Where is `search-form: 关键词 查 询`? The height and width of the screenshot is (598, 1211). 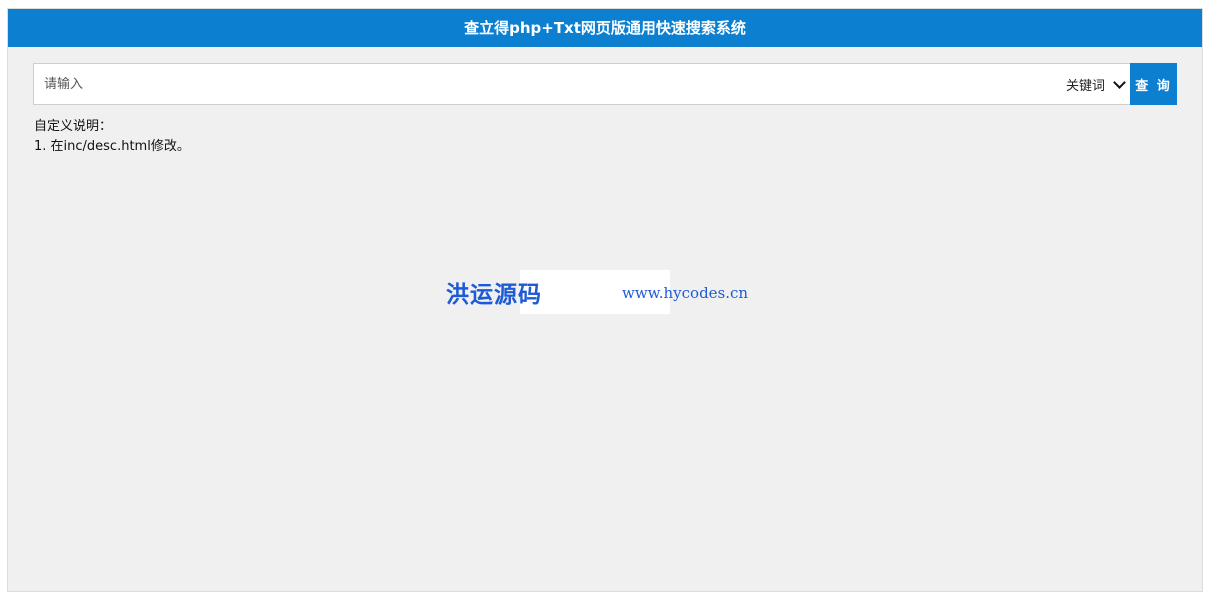 search-form: 关键词 查 询 is located at coordinates (605, 84).